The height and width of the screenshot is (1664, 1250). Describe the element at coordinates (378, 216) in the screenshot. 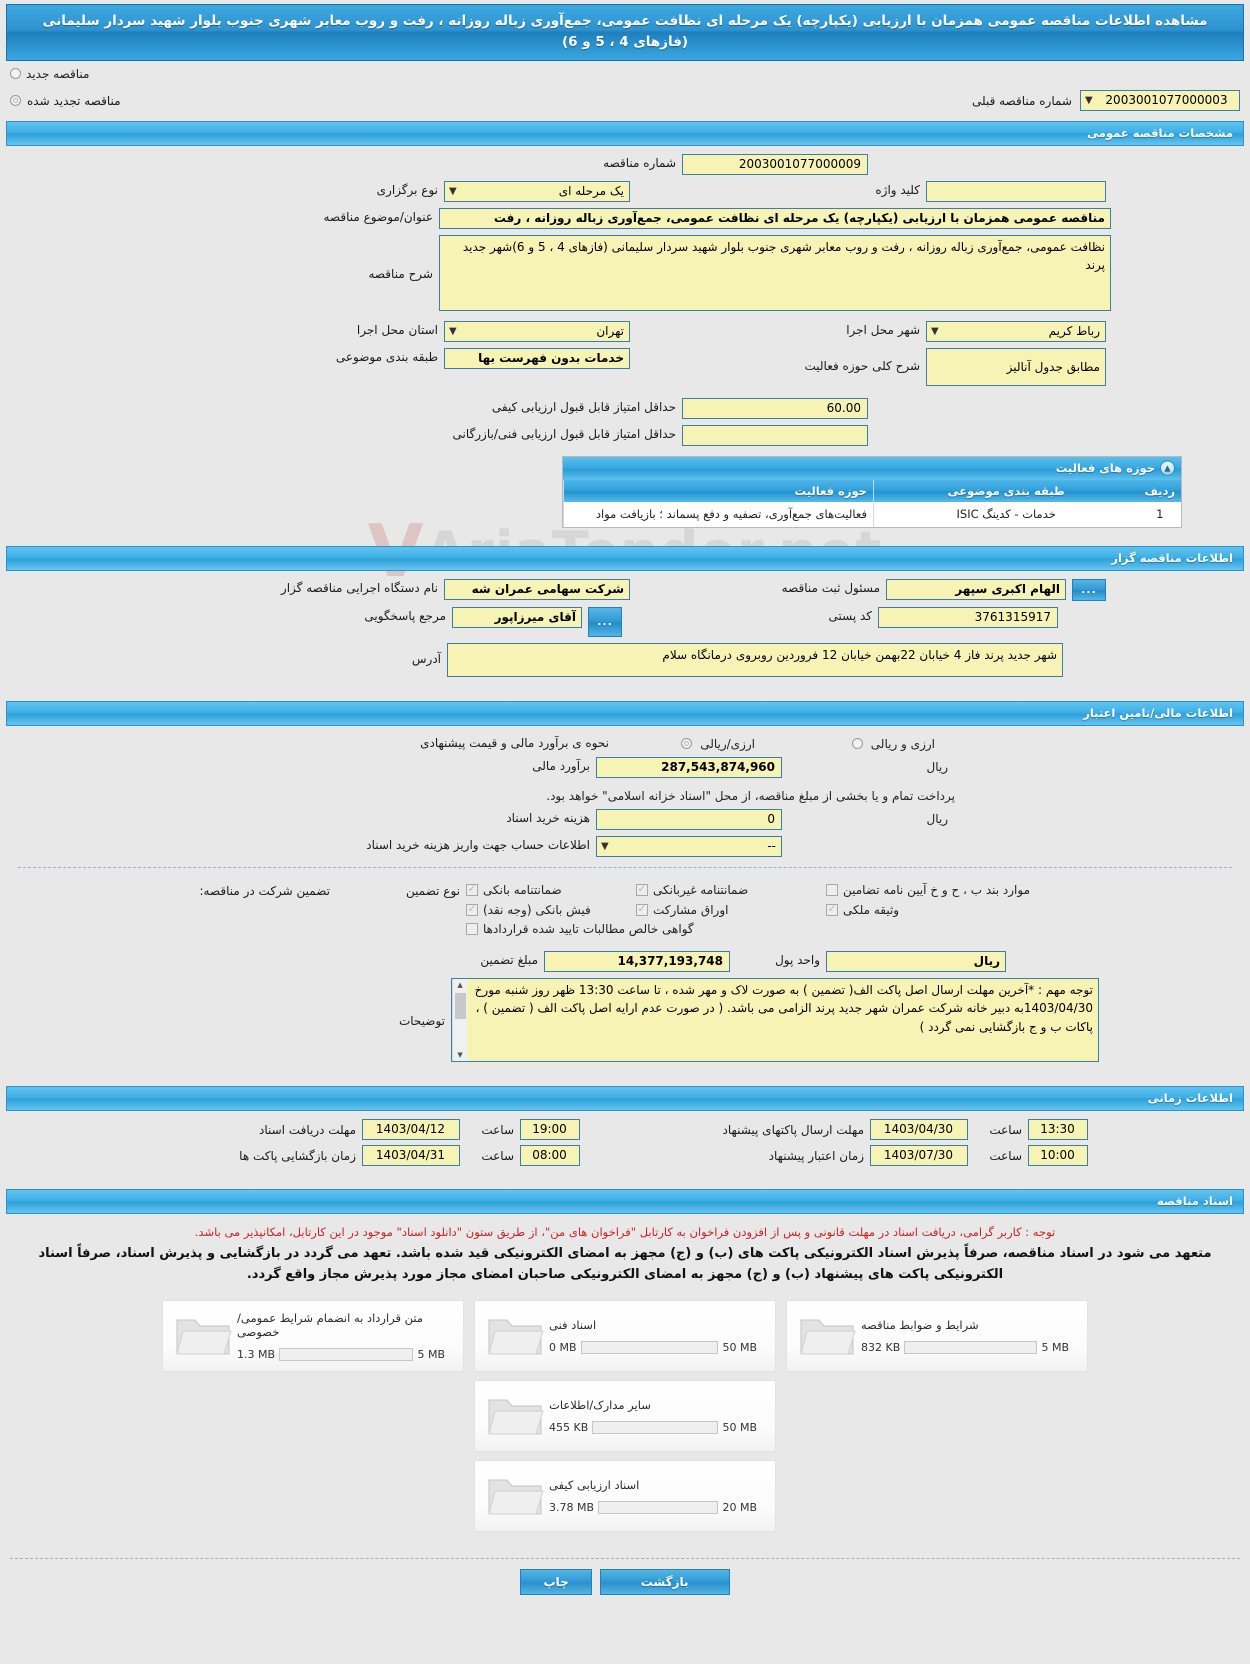

I see `subject-label: عنوان/موضوع مناقصه` at that location.